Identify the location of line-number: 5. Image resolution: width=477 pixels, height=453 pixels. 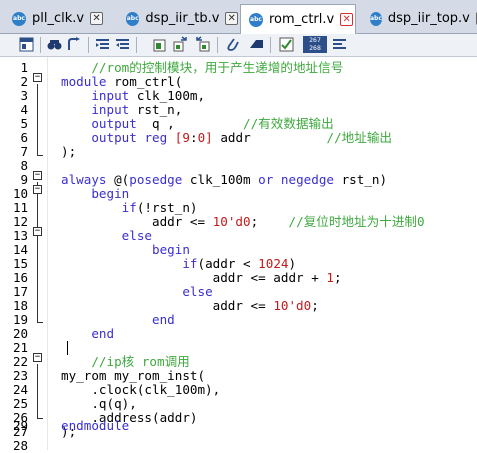
(24, 123).